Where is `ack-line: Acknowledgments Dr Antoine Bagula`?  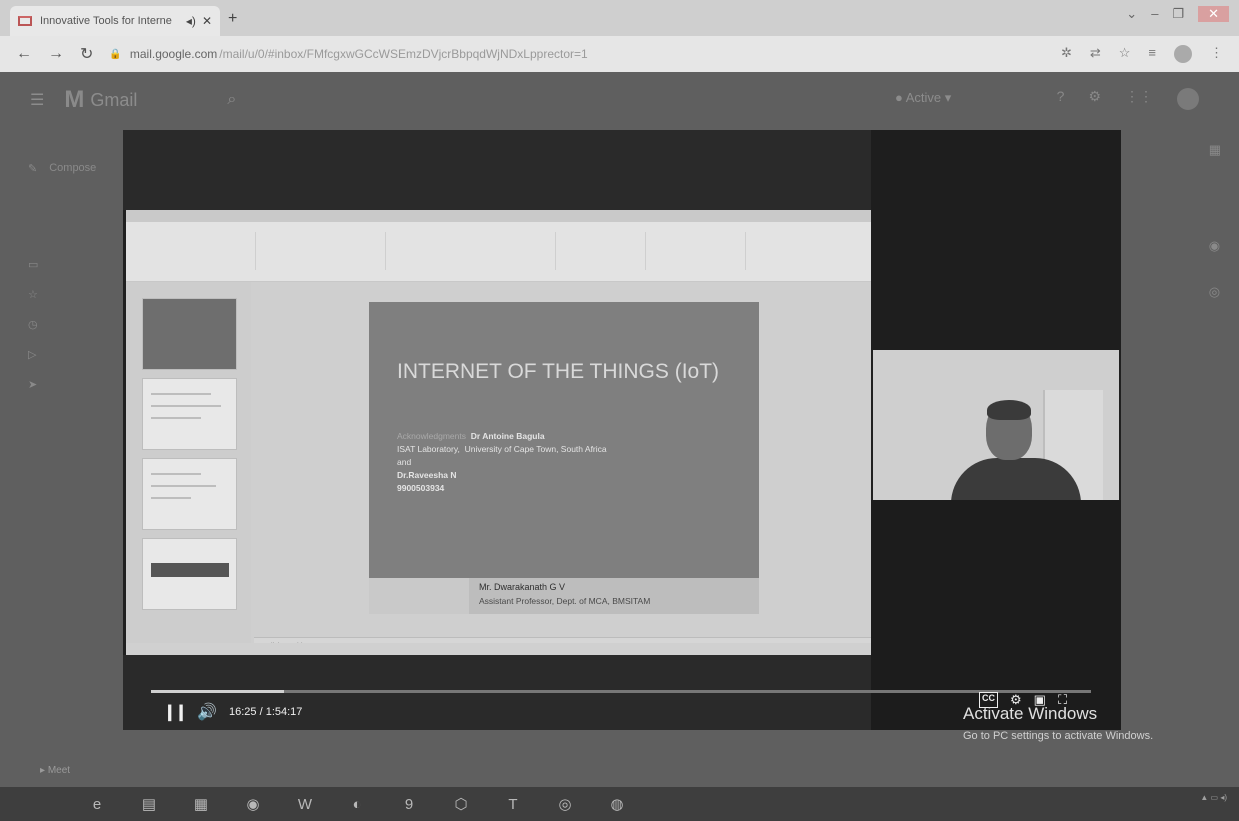 ack-line: Acknowledgments Dr Antoine Bagula is located at coordinates (502, 436).